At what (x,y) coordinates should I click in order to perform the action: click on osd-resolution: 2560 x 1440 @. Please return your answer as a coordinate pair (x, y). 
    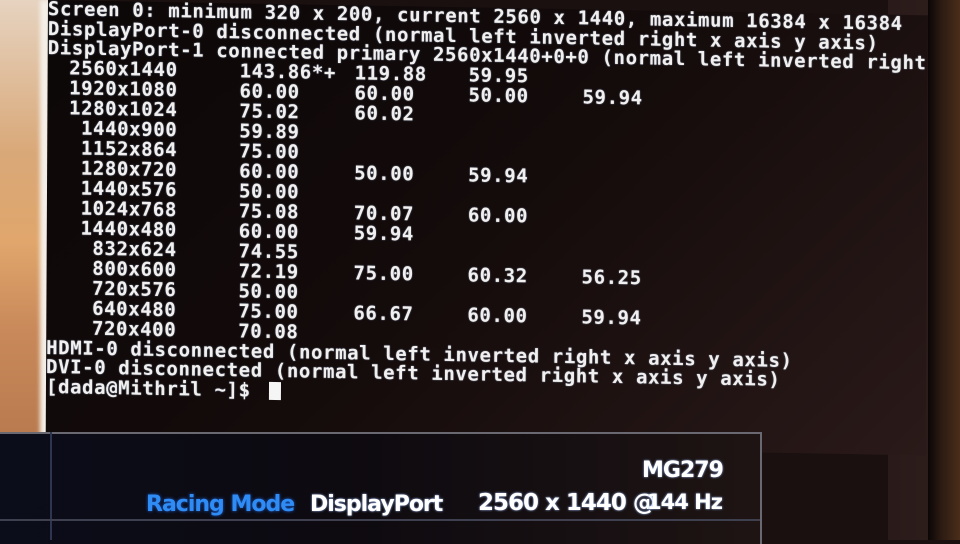
    Looking at the image, I should click on (567, 503).